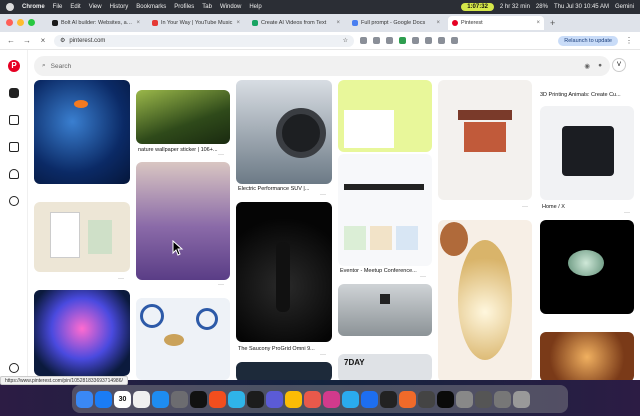  I want to click on apple-icon, so click(10, 7).